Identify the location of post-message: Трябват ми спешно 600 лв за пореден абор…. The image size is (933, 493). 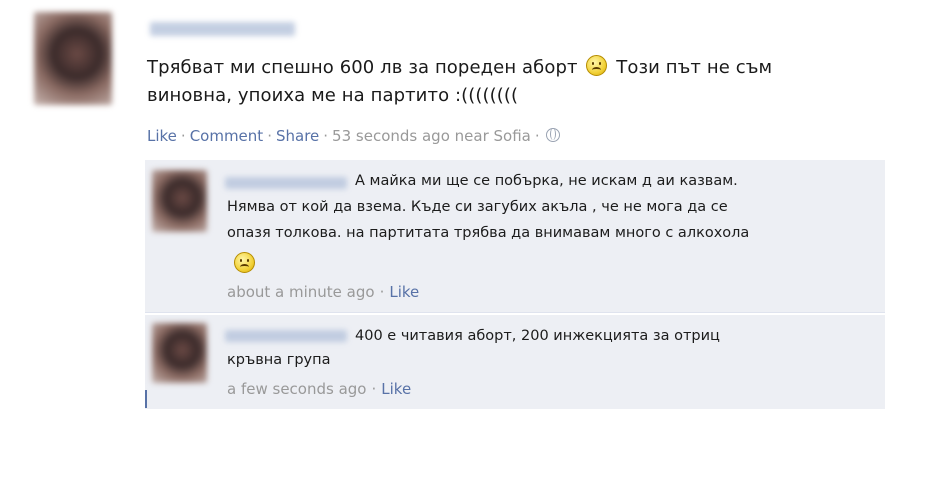
(512, 82).